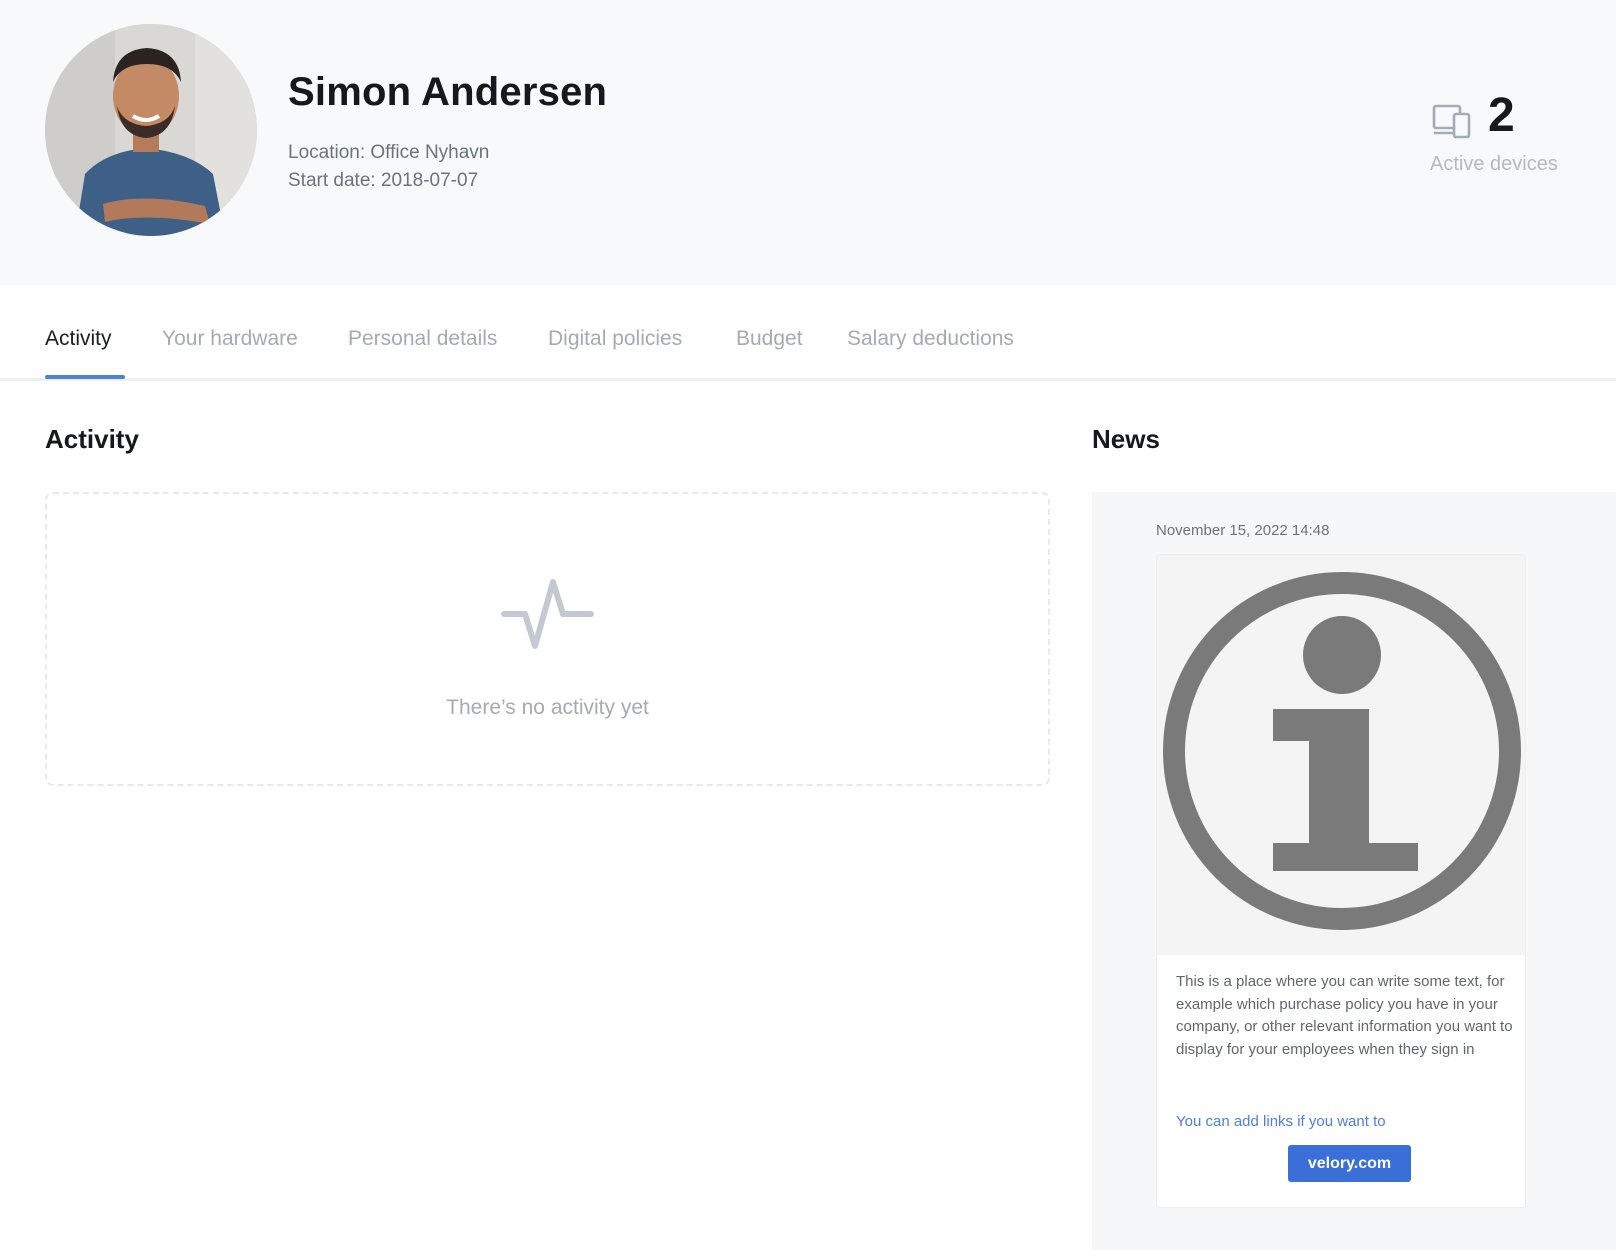  I want to click on info-icon, so click(1342, 751).